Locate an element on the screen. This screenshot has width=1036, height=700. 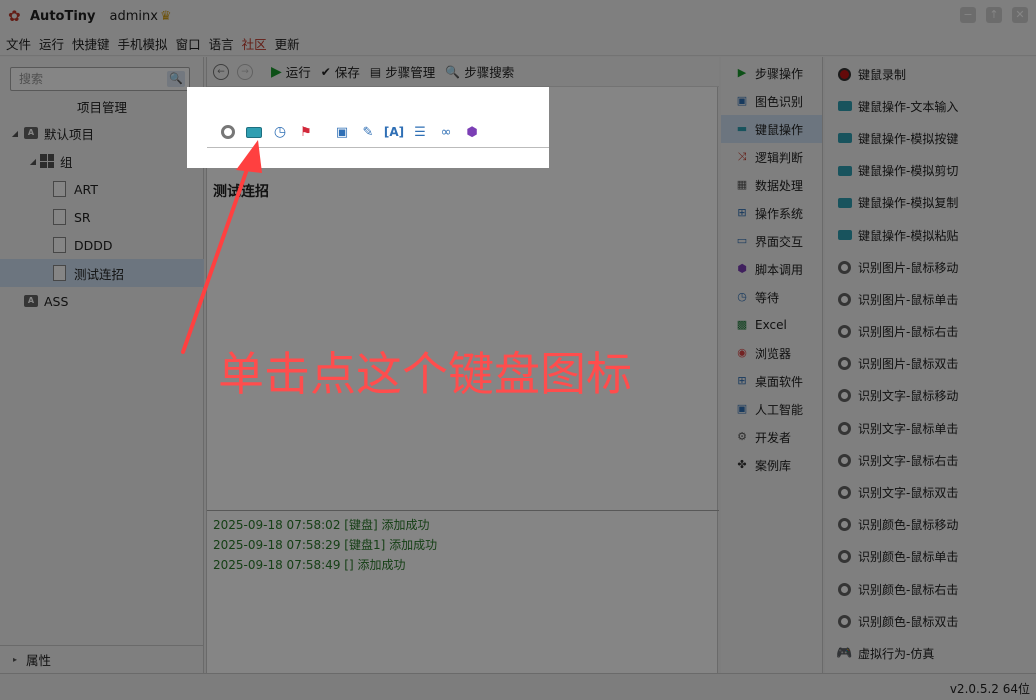
menu-language: 语言 is located at coordinates (221, 43).